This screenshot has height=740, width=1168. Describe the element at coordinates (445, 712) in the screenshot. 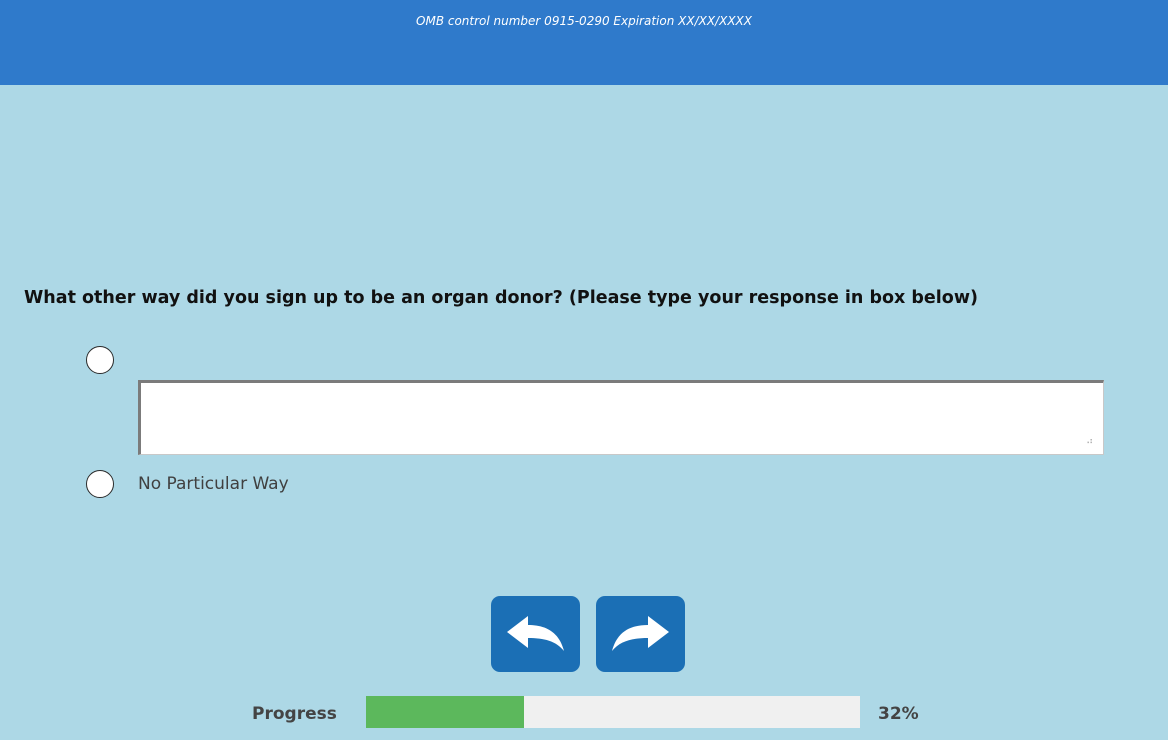

I see `progress-bar-fill` at that location.